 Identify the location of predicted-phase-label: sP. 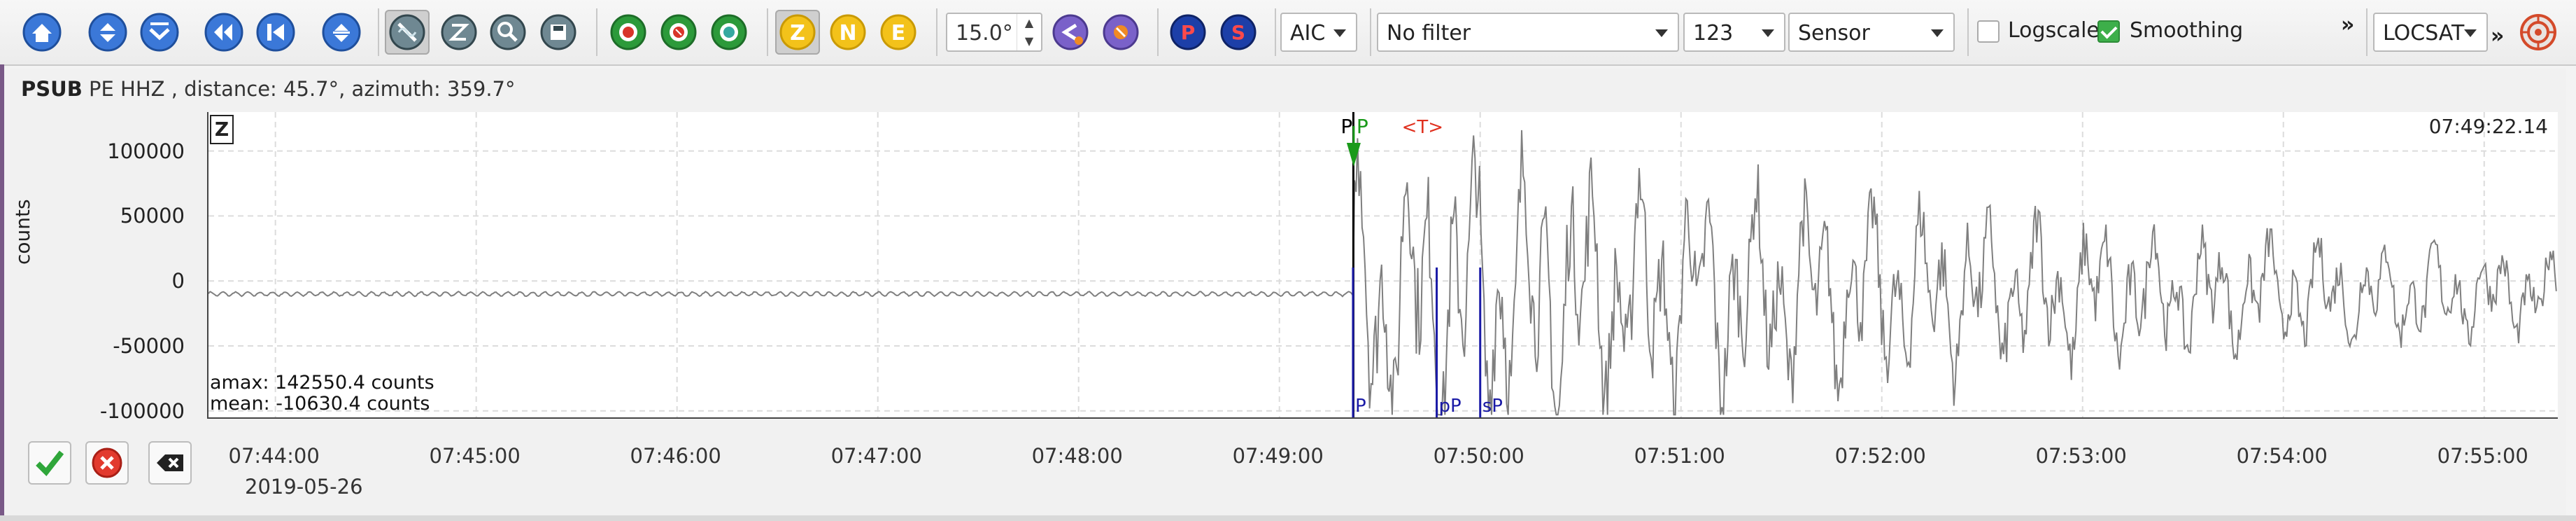
(1492, 406).